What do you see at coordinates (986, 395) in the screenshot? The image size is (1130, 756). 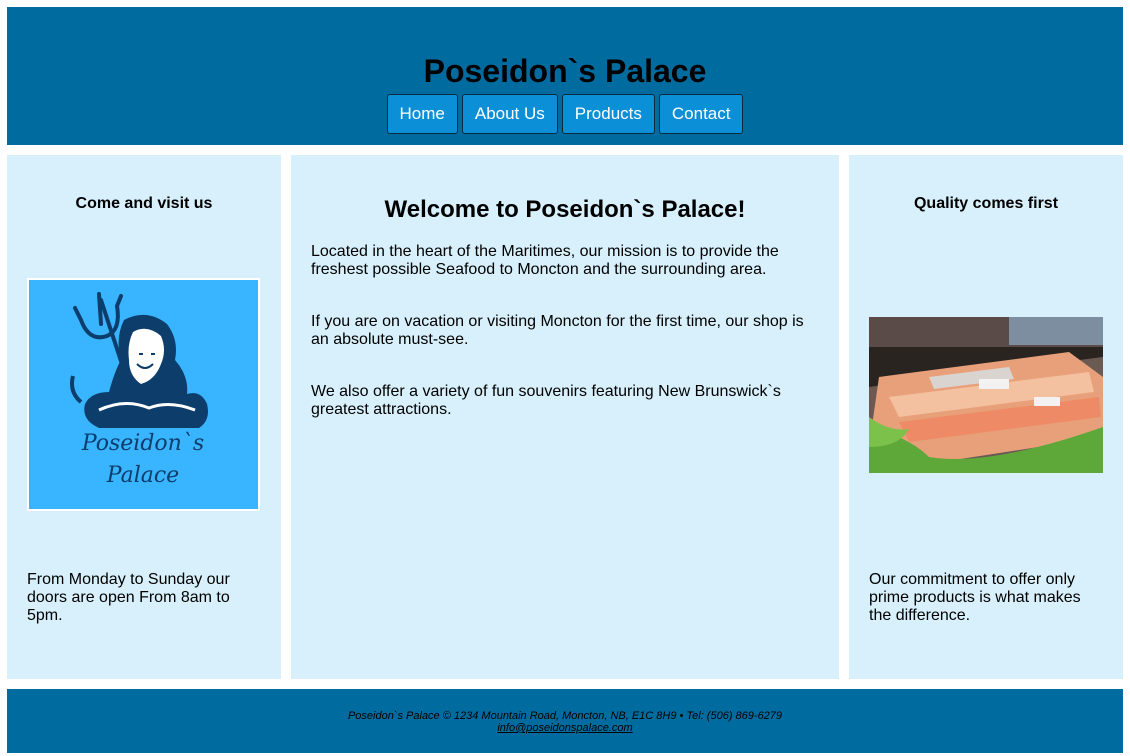 I see `seafood-display-image` at bounding box center [986, 395].